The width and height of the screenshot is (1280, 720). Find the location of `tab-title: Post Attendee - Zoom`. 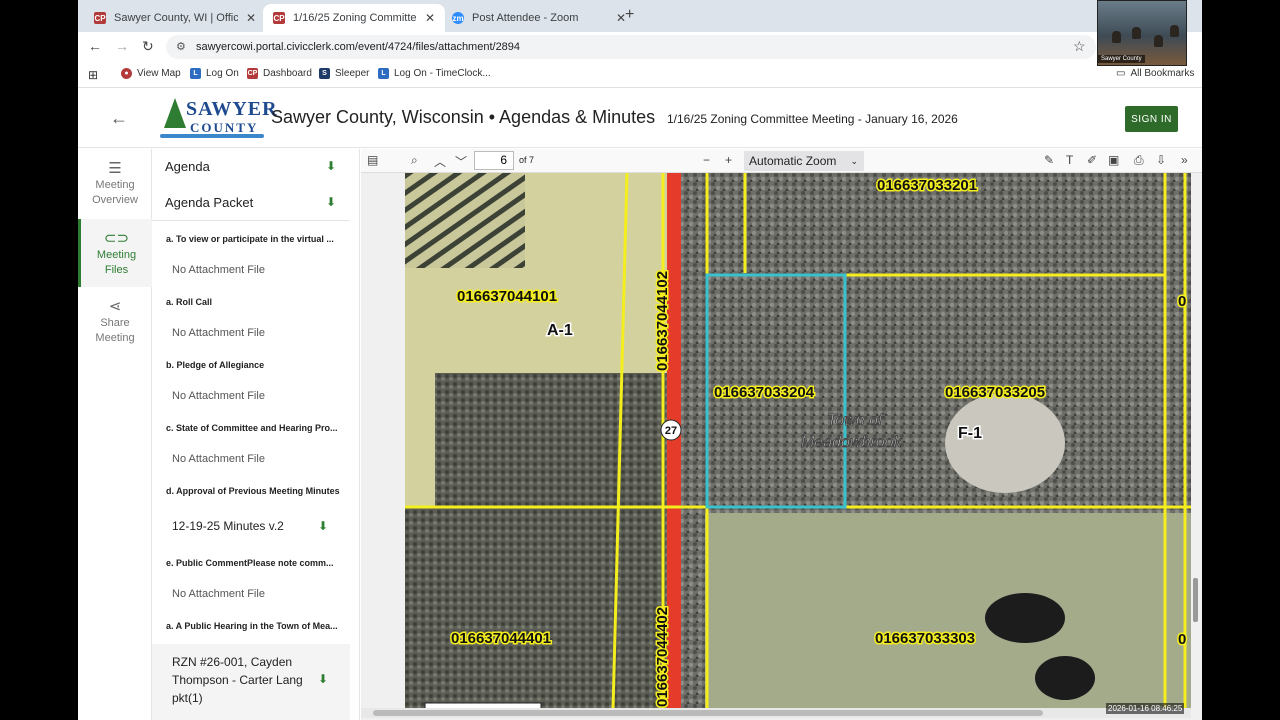

tab-title: Post Attendee - Zoom is located at coordinates (525, 18).